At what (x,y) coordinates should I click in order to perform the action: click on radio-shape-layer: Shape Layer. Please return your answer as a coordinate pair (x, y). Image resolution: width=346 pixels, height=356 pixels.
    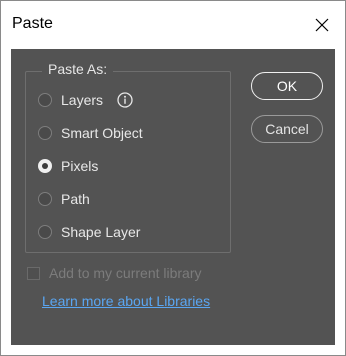
    Looking at the image, I should click on (89, 232).